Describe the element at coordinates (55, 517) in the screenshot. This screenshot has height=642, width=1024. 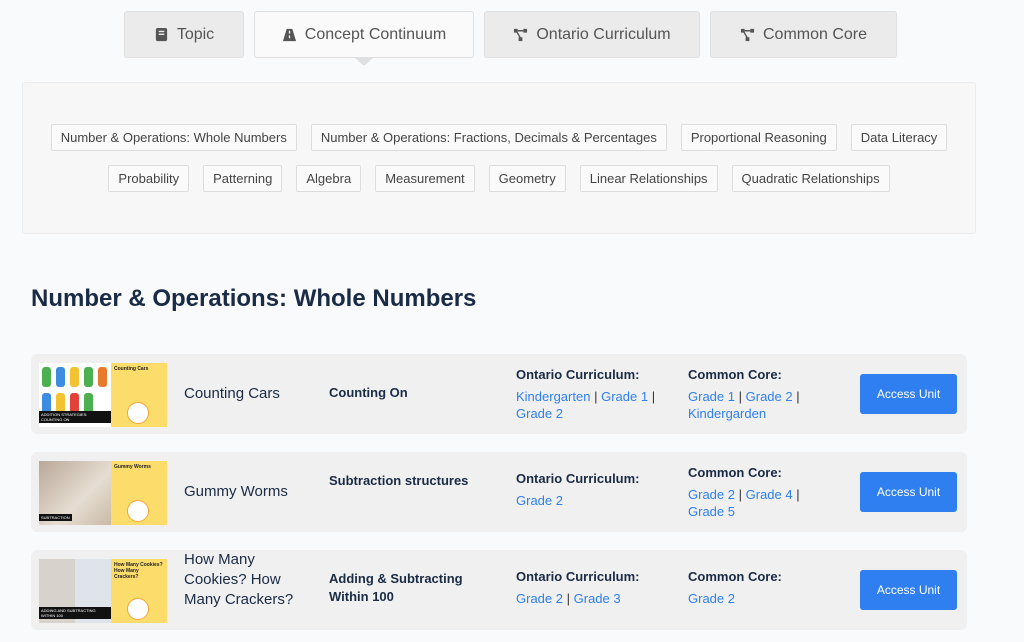
I see `thumb-badge: SUBTRACTION` at that location.